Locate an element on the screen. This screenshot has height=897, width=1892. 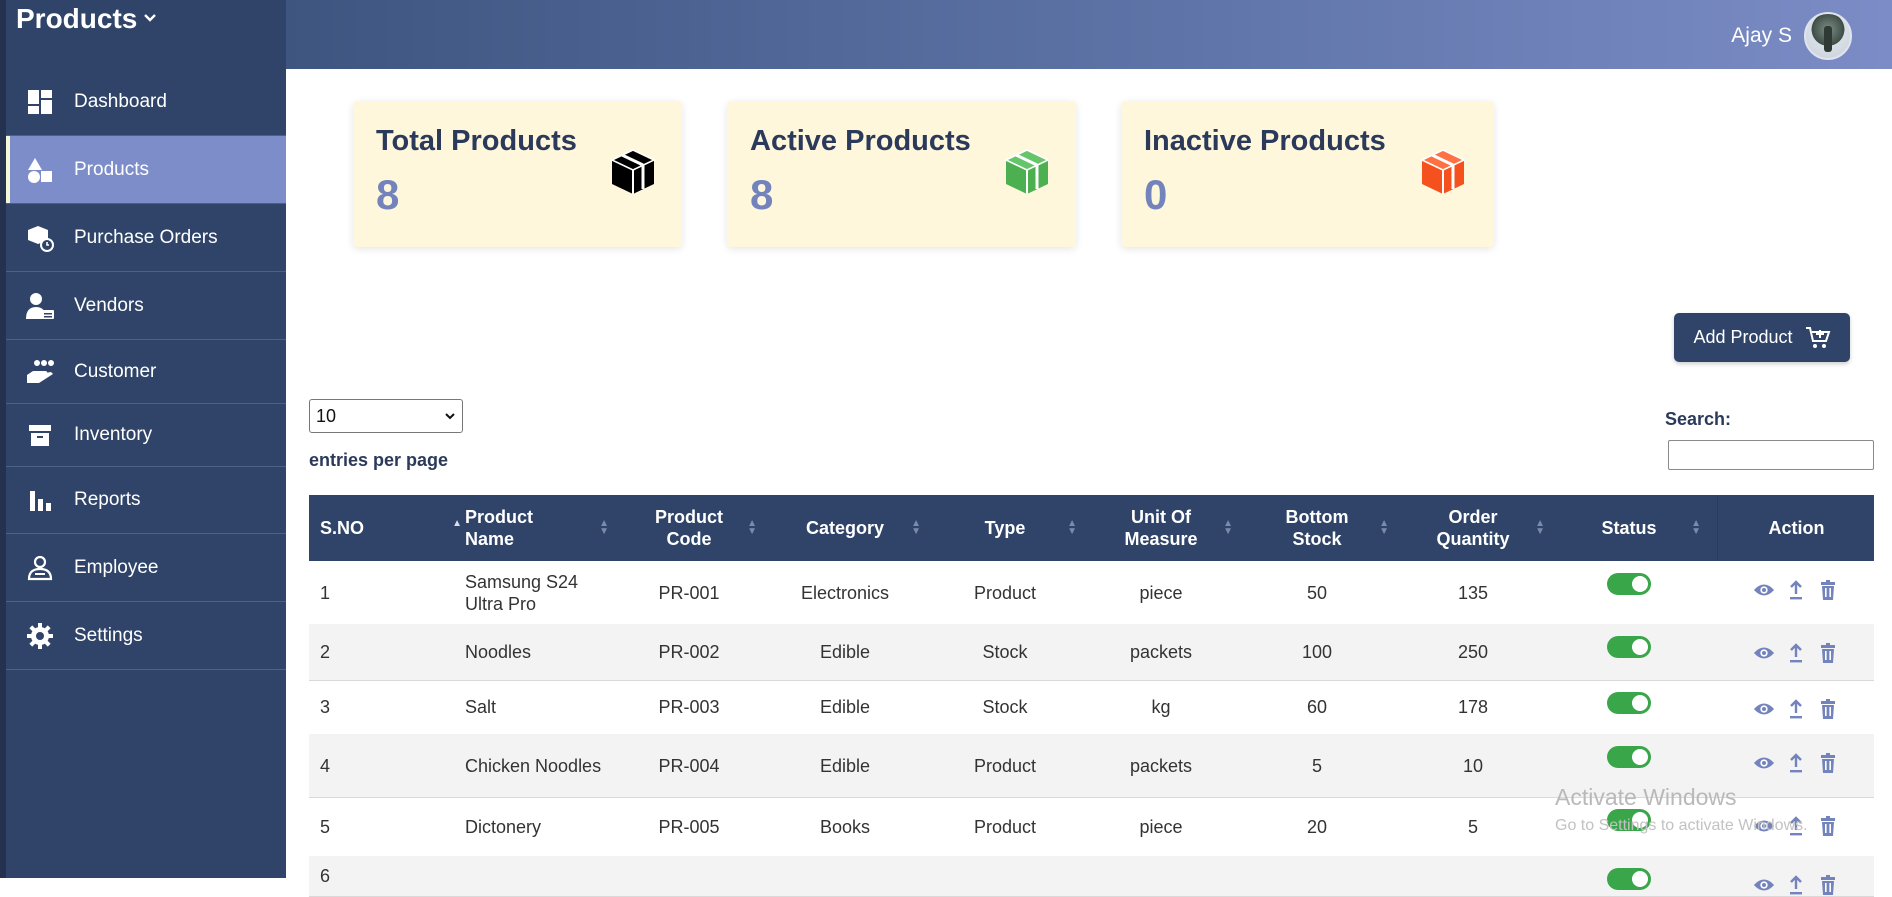
card-value: 8 is located at coordinates (762, 194).